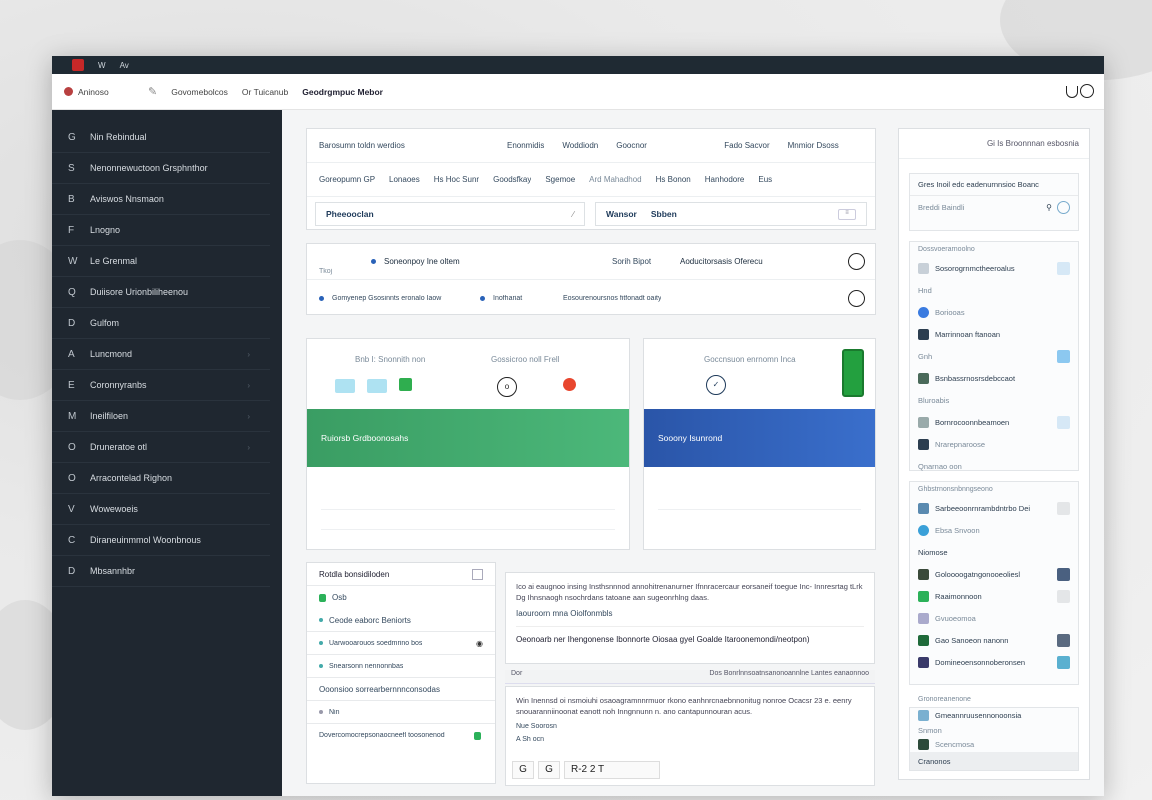 This screenshot has width=1152, height=800. I want to click on sidebar-item: V Wowewoeis, so click(161, 509).